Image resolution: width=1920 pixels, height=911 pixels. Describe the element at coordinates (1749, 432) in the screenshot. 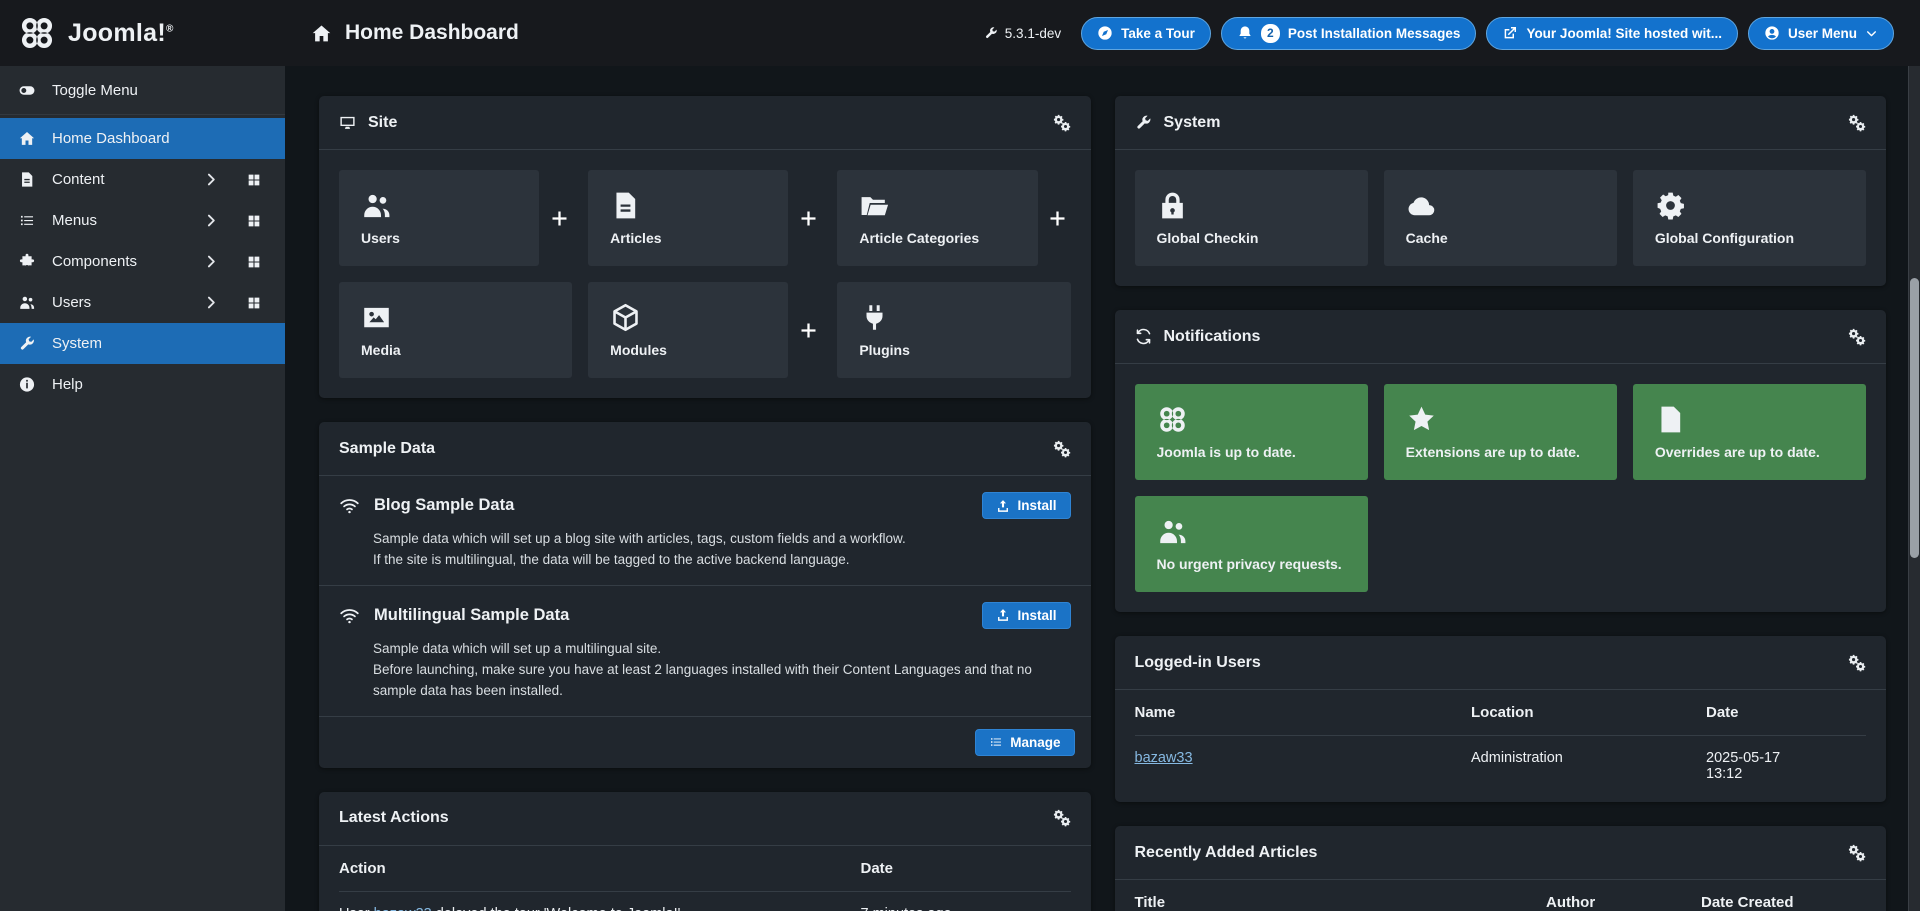

I see `overrides-status-tile: Overrides are up to date.` at that location.